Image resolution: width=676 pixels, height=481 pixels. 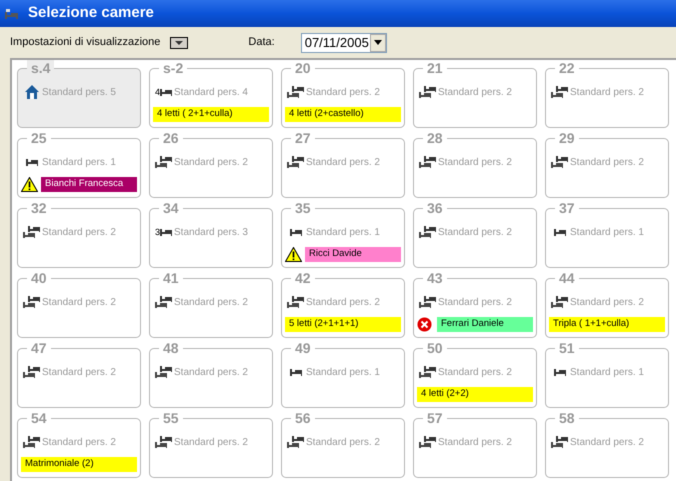 I want to click on room-note: 4 letti ( 2+1+culla), so click(x=211, y=114).